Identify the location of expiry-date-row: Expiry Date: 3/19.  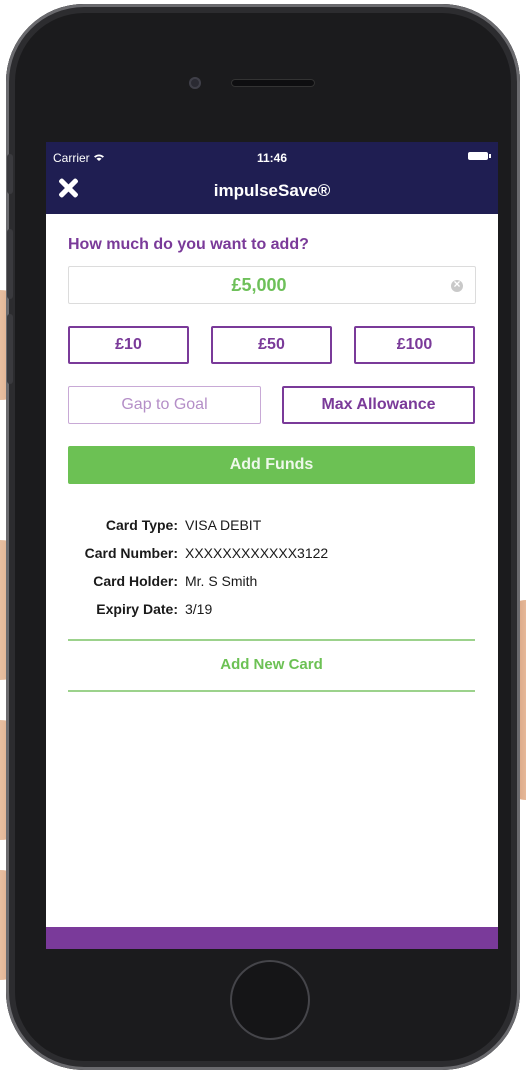
(272, 612).